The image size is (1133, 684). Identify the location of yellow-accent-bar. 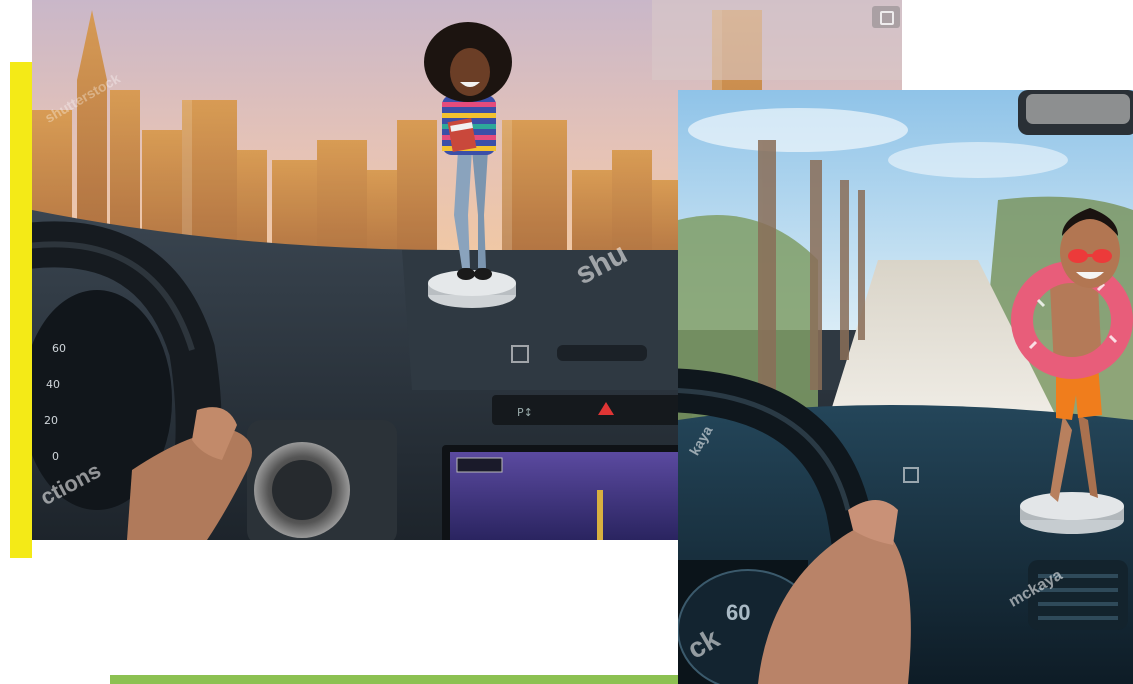
(21, 310).